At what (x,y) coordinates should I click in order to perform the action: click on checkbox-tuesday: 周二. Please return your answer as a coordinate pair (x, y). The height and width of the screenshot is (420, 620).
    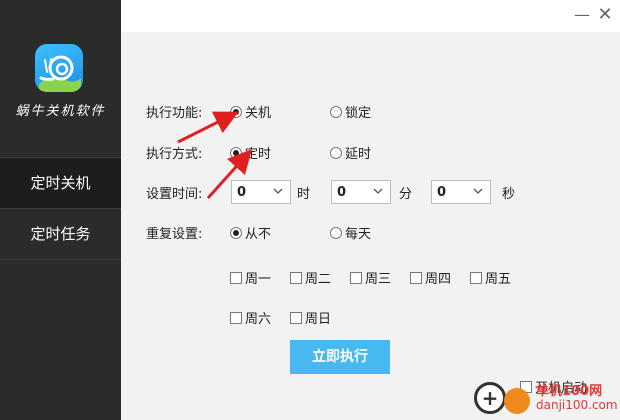
    Looking at the image, I should click on (310, 277).